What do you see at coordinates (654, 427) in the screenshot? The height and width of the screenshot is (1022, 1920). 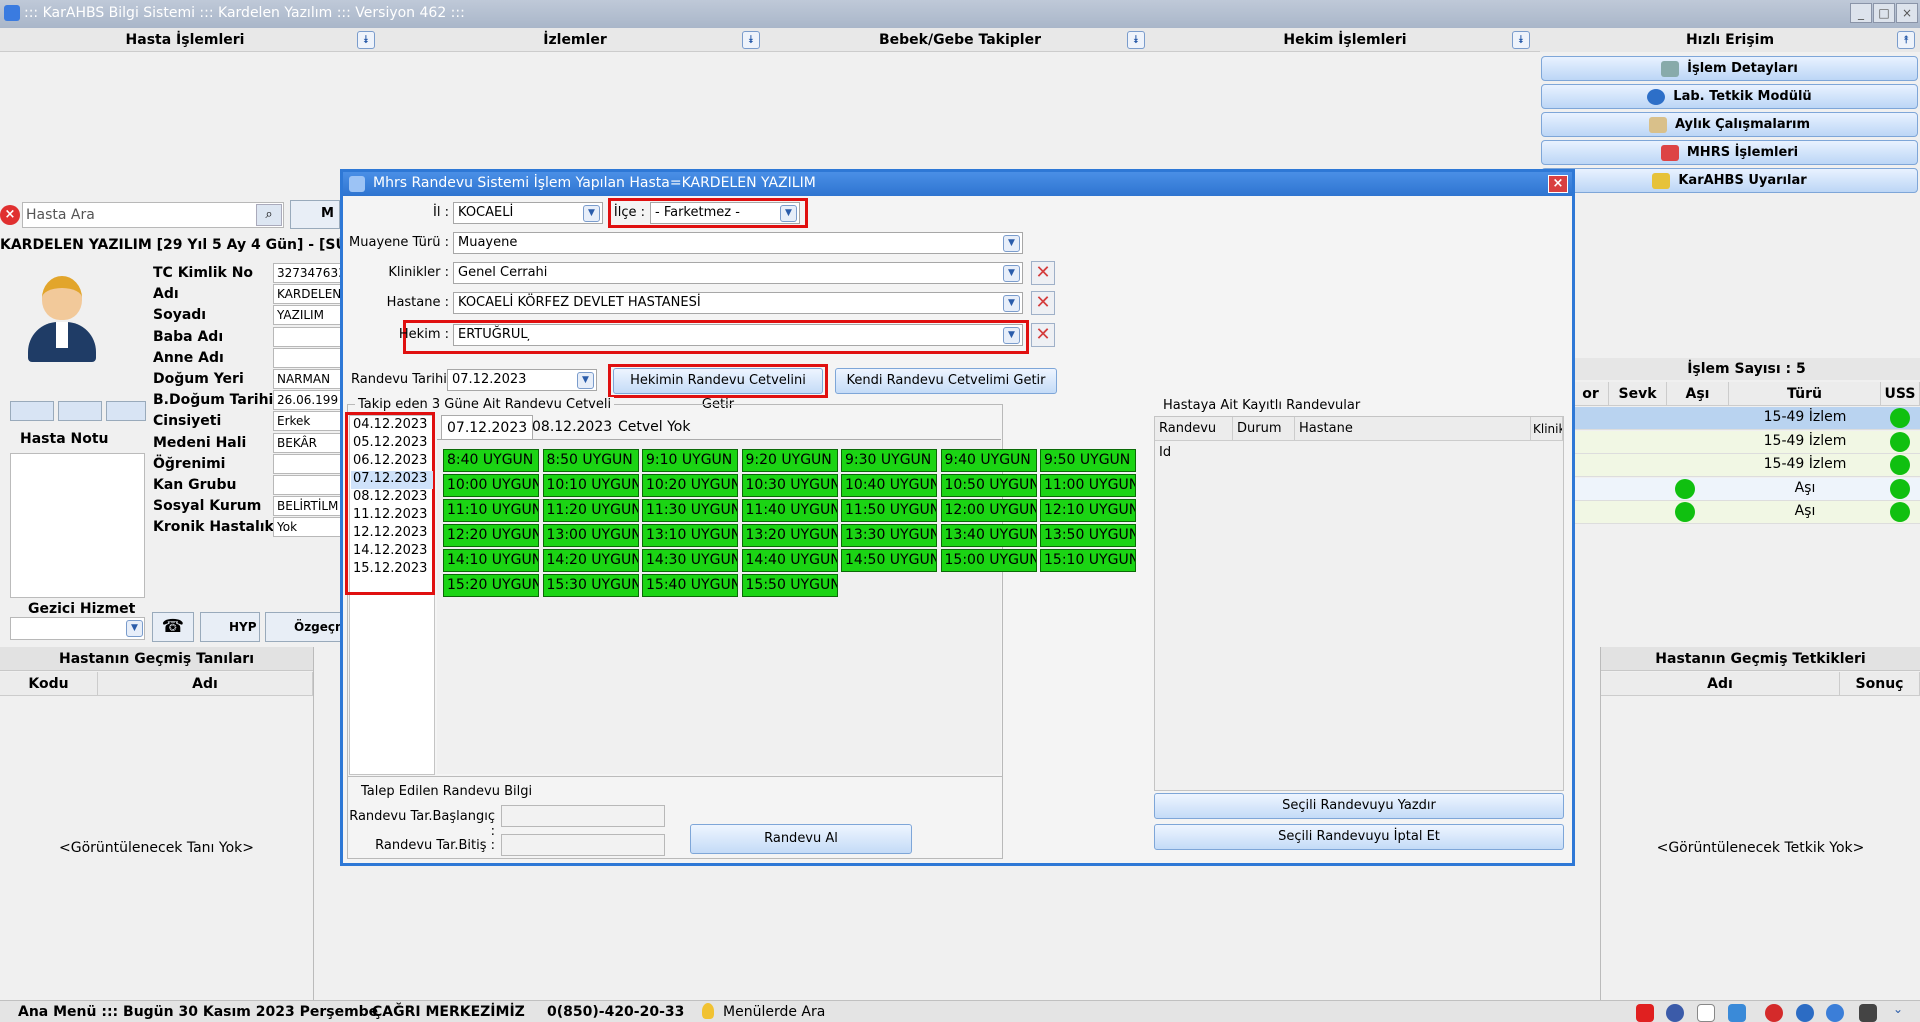 I see `tab-date: Cetvel Yok` at bounding box center [654, 427].